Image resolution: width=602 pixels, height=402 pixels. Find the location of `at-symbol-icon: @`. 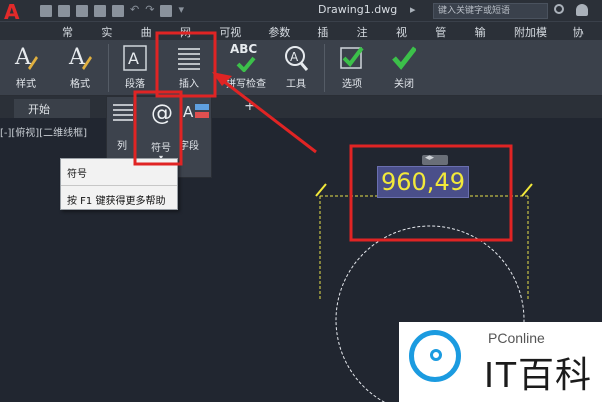

at-symbol-icon: @ is located at coordinates (162, 113).